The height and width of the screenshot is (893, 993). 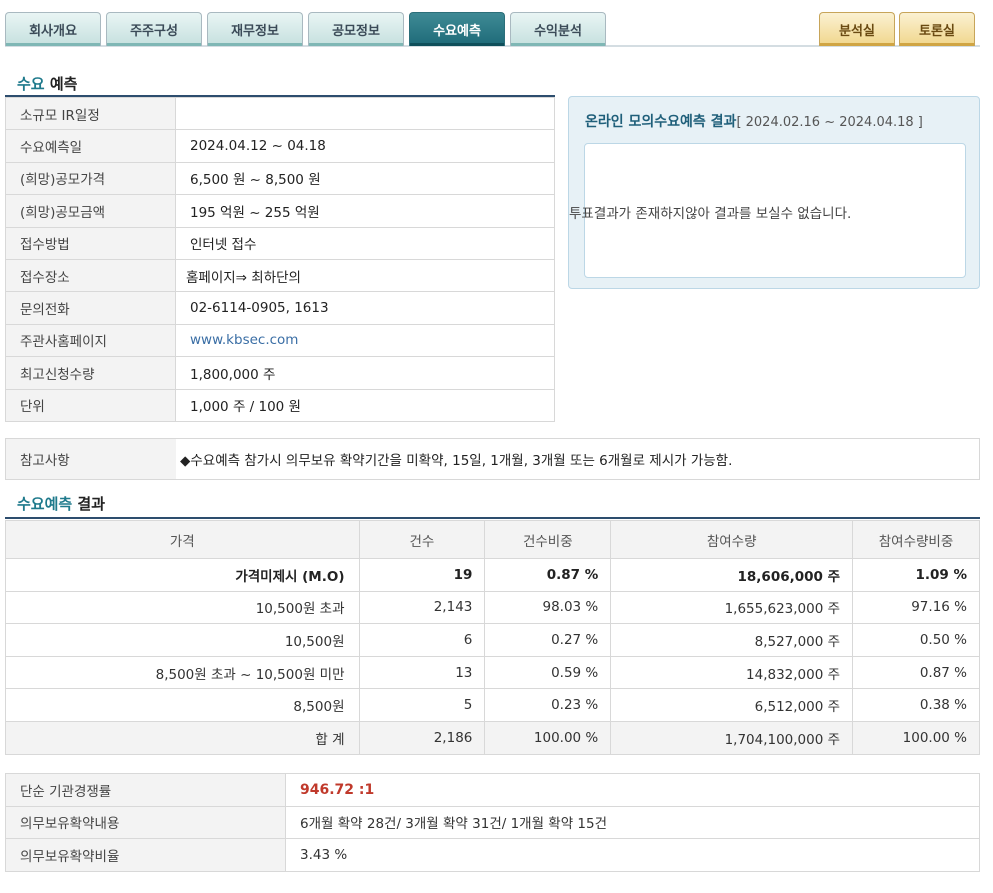 I want to click on row-value: 6개월 확약 28건/ 3개월 확약 31건/ 1개월 확약 15건, so click(x=632, y=822).